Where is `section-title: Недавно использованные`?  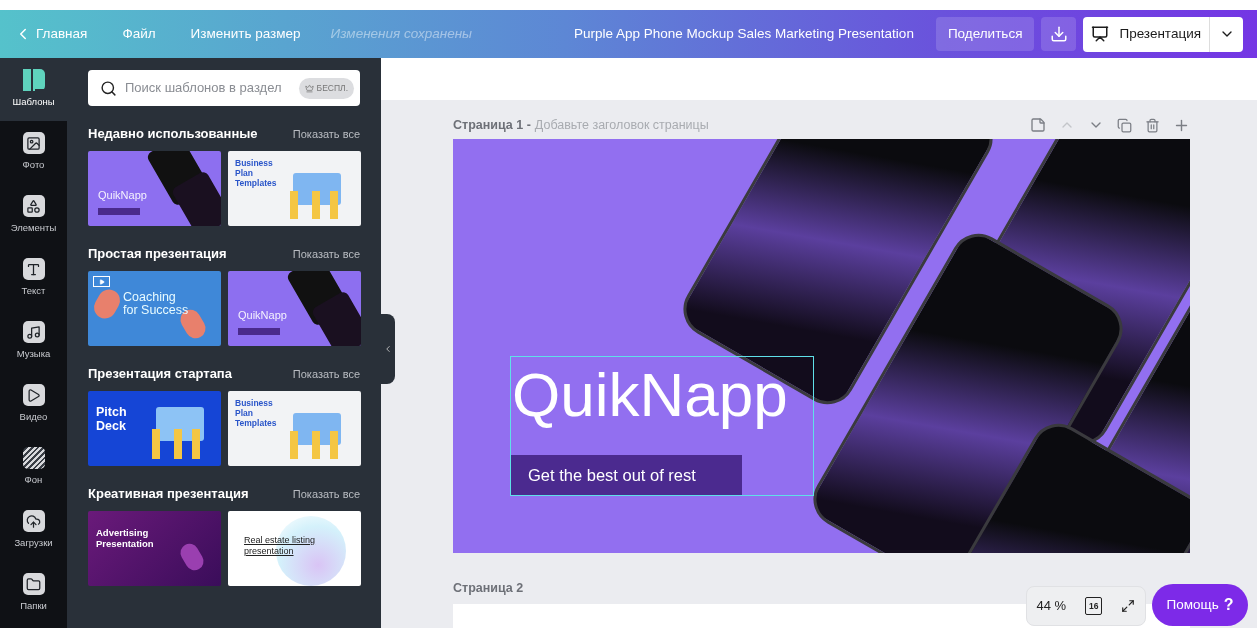 section-title: Недавно использованные is located at coordinates (173, 134).